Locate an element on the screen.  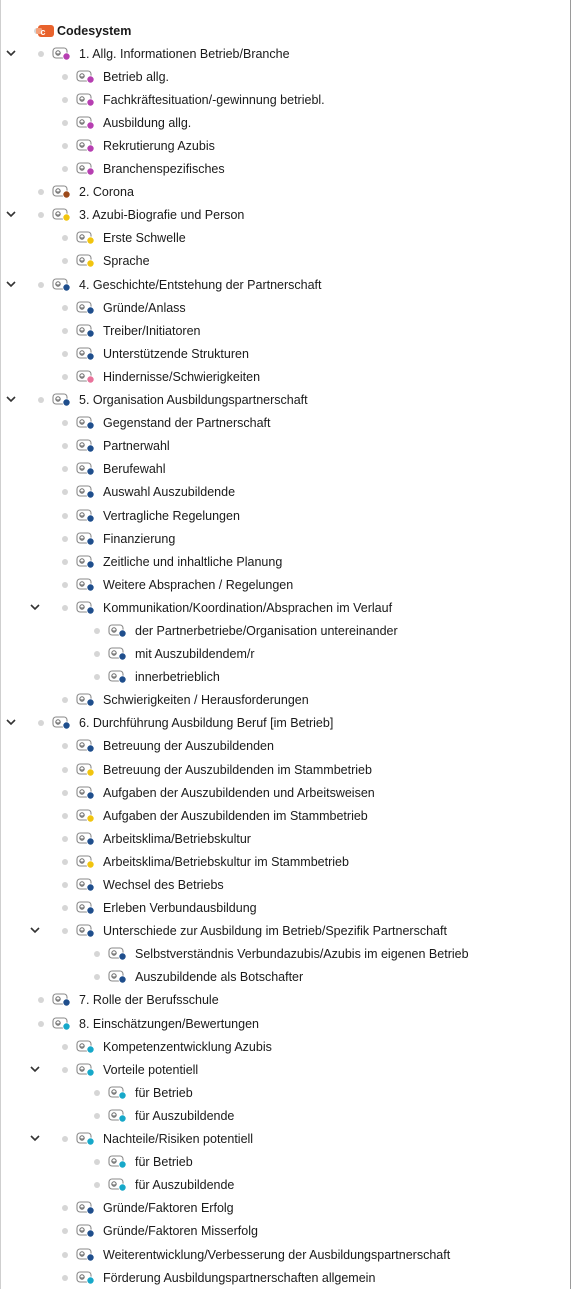
tree-row-weitere-absprachen-regelungen: Weitere Absprachen / Regelungen is located at coordinates (285, 584).